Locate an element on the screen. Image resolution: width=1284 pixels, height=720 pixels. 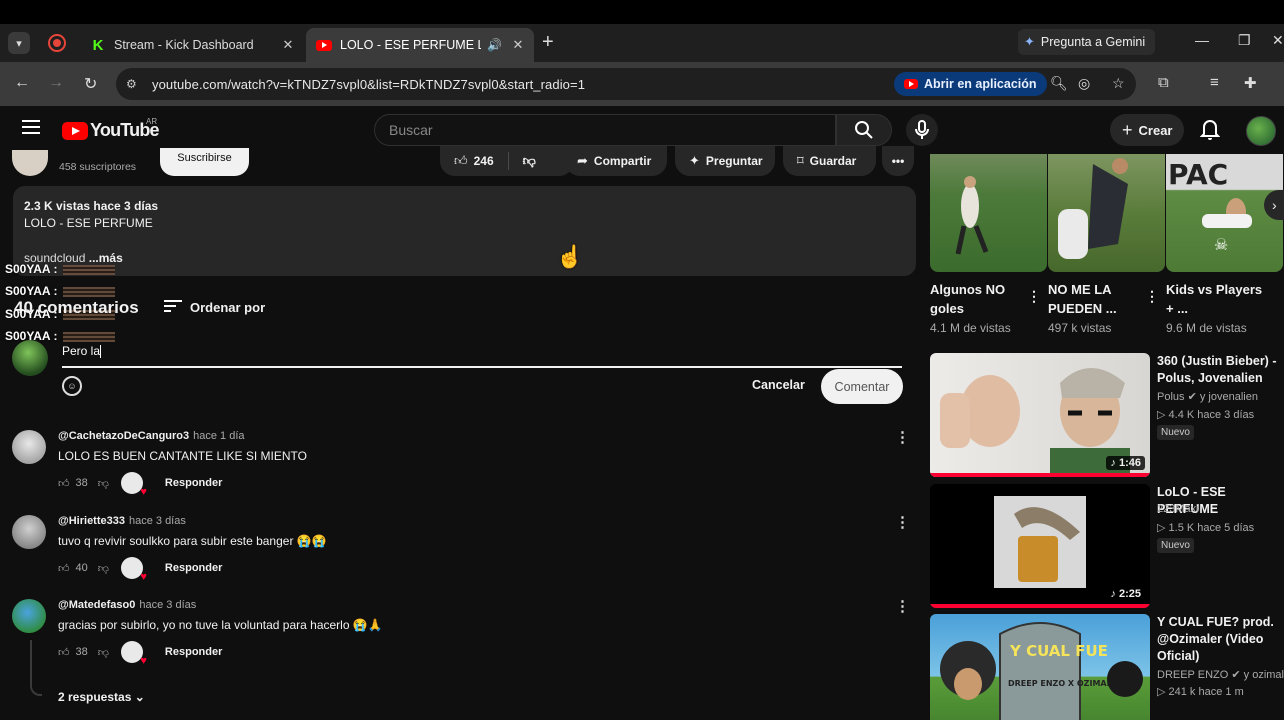
new-badge: Nuevo is located at coordinates (1175, 432).